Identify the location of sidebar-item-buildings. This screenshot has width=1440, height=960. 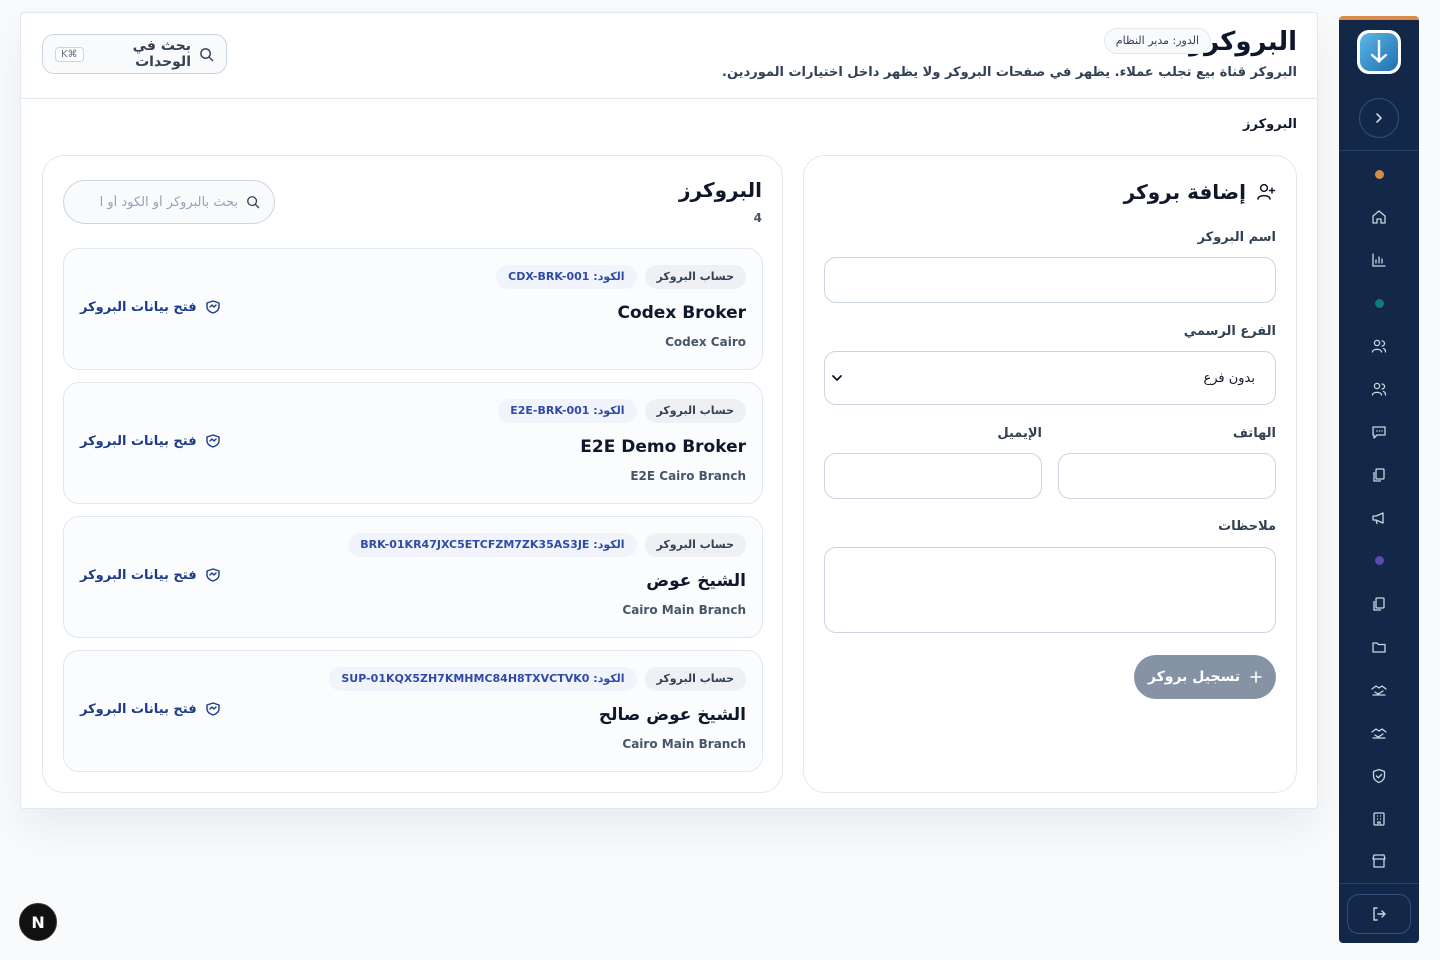
(1379, 818).